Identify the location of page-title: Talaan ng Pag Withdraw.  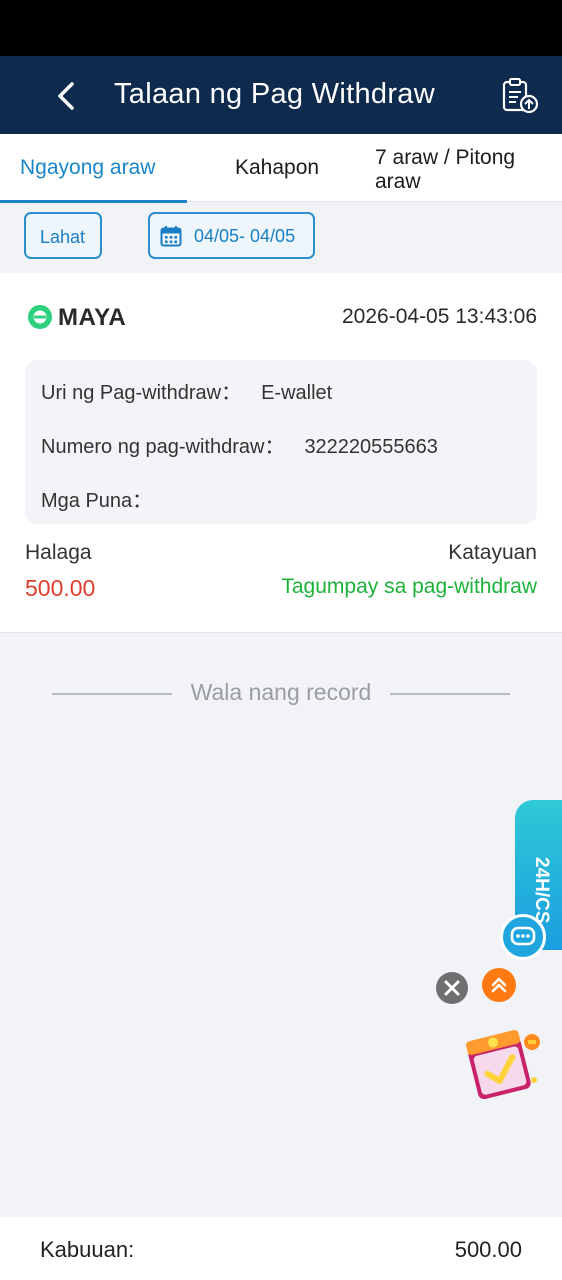
(274, 94).